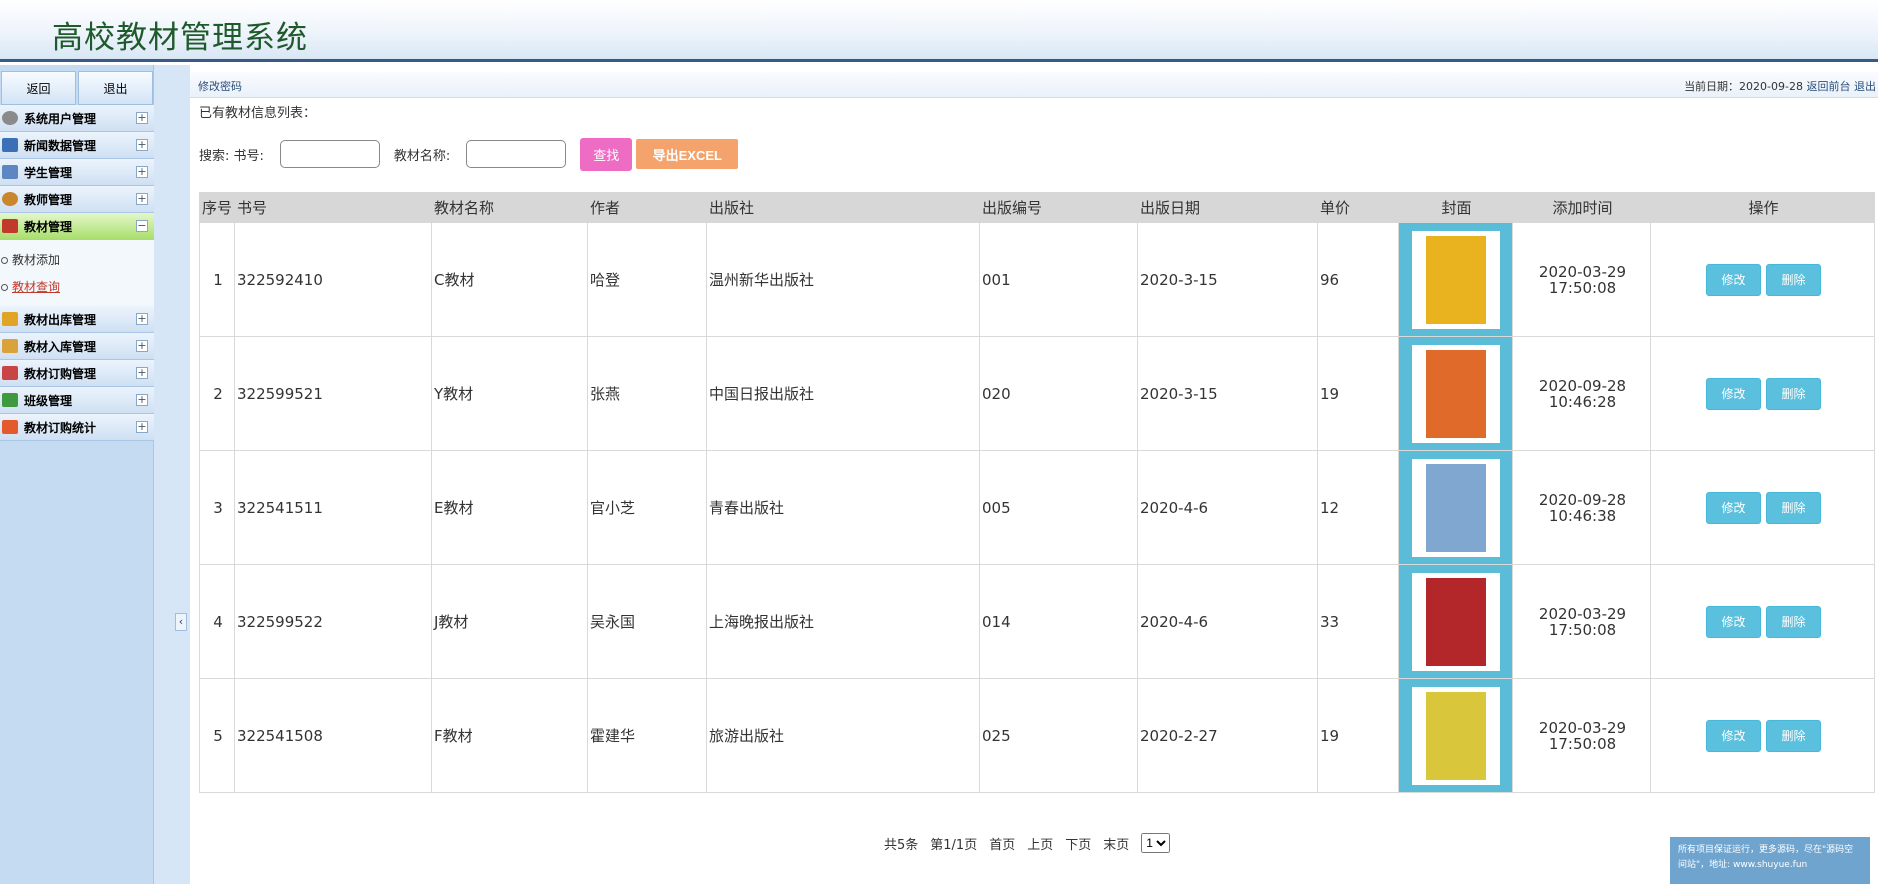  What do you see at coordinates (687, 154) in the screenshot?
I see `export-excel-button: 导出EXCEL` at bounding box center [687, 154].